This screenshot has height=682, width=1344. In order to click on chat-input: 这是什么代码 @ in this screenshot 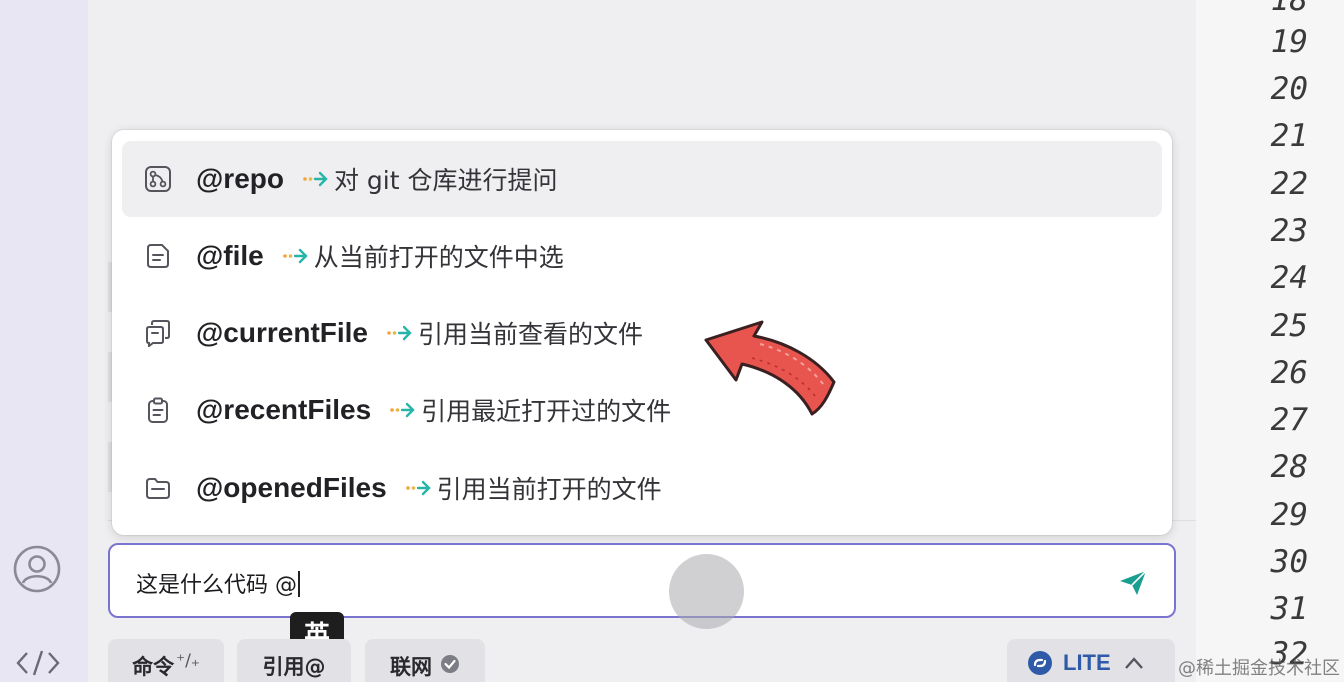, I will do `click(642, 580)`.